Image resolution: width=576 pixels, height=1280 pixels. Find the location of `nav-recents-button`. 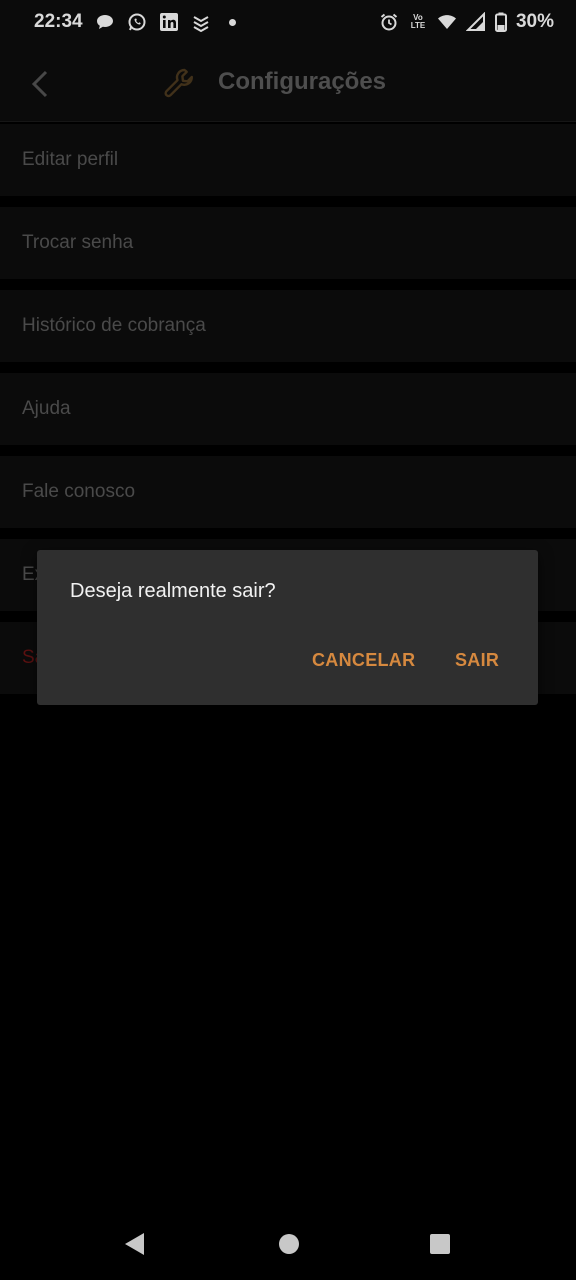

nav-recents-button is located at coordinates (440, 1244).